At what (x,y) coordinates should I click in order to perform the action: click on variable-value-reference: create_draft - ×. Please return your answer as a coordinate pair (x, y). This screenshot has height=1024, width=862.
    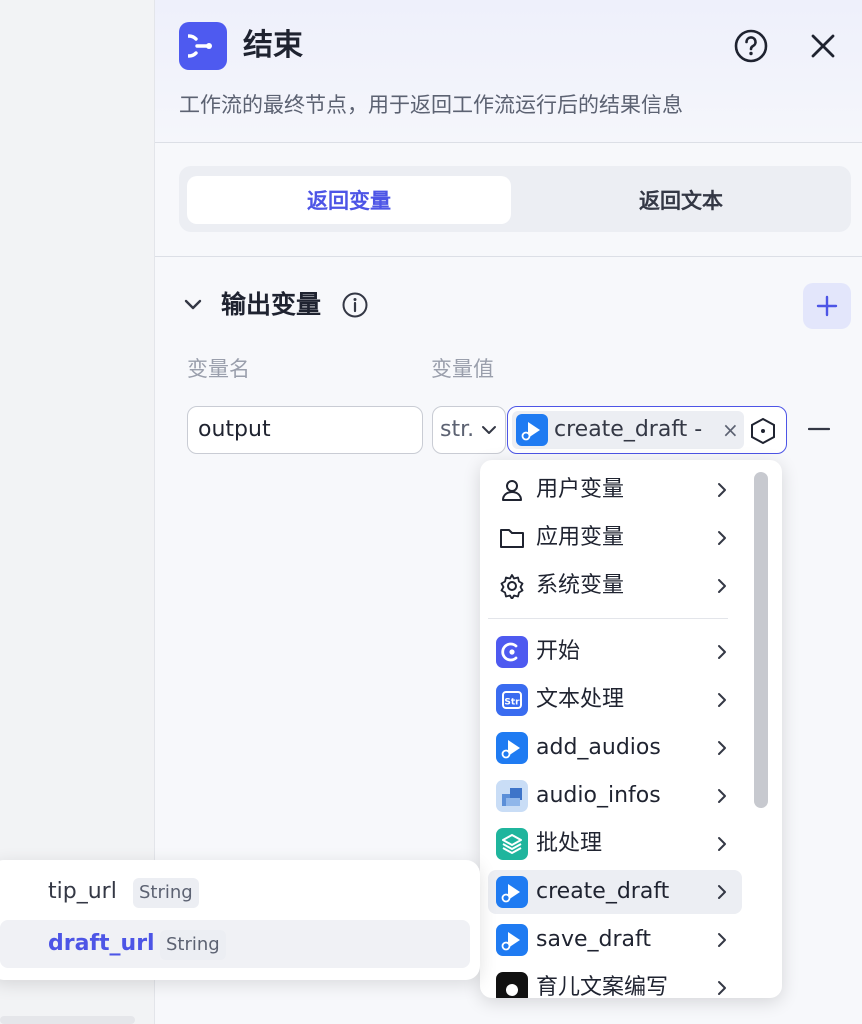
    Looking at the image, I should click on (647, 430).